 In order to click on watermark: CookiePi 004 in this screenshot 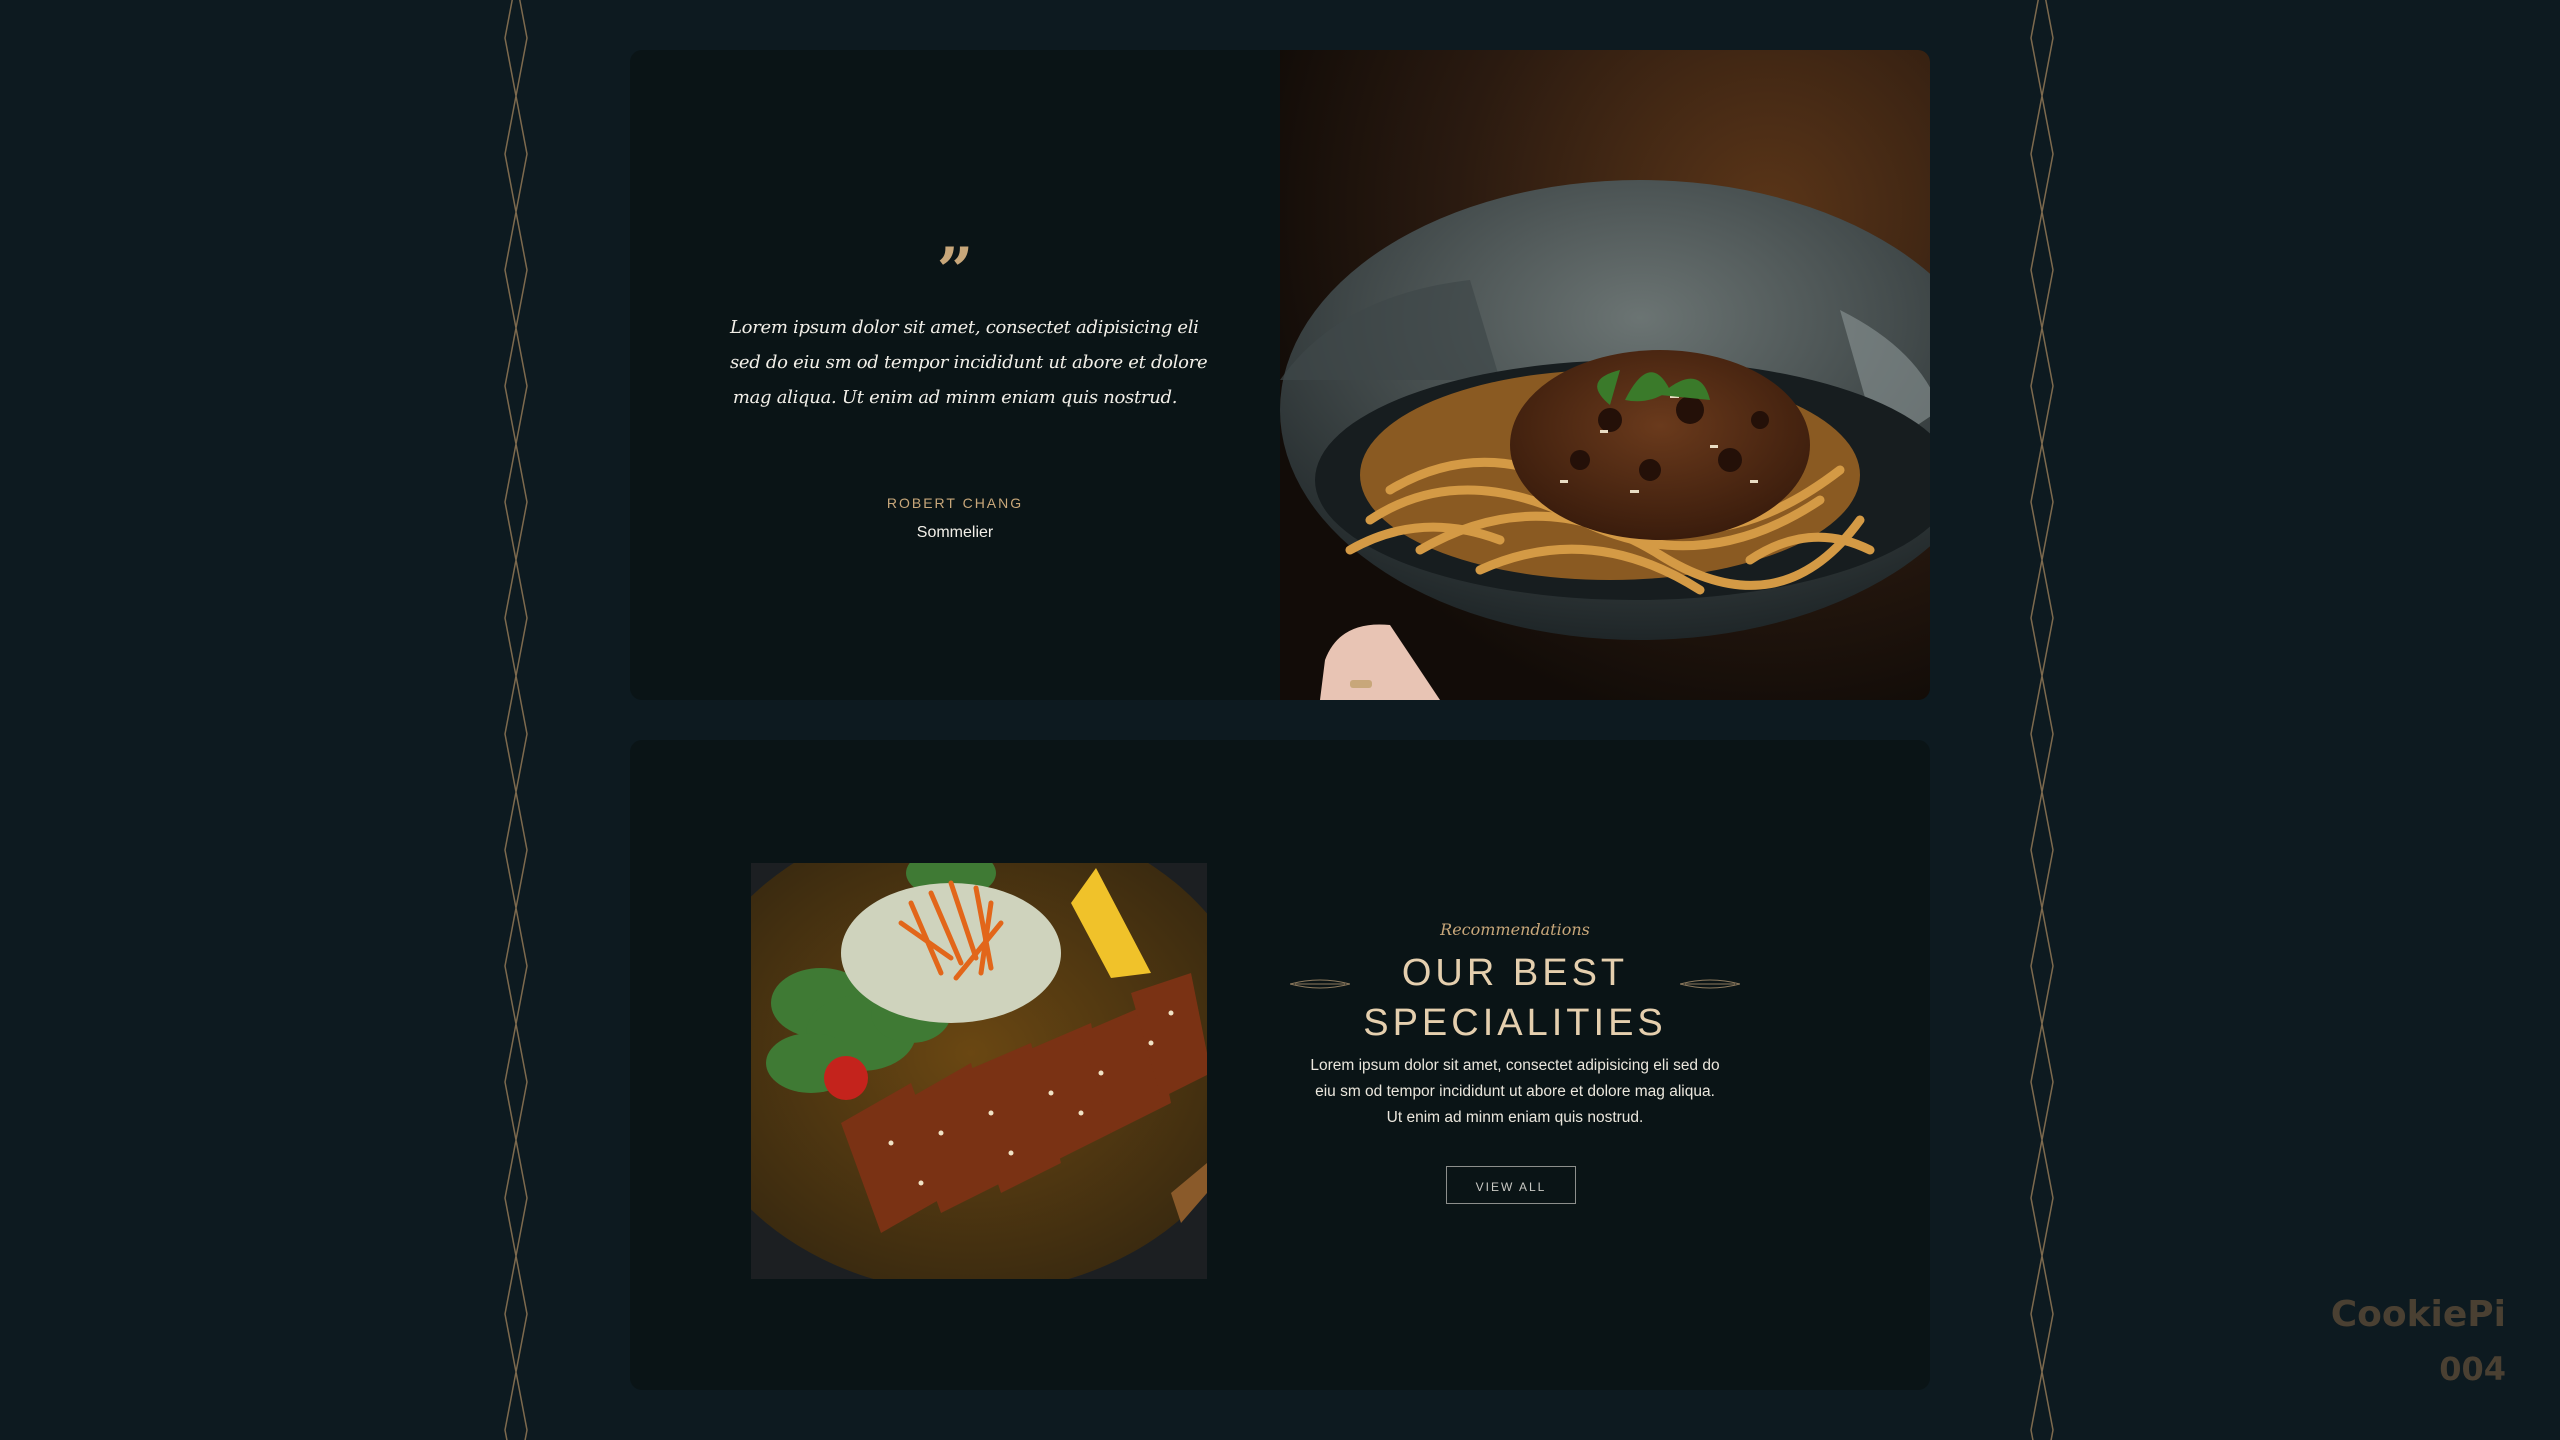, I will do `click(2418, 1342)`.